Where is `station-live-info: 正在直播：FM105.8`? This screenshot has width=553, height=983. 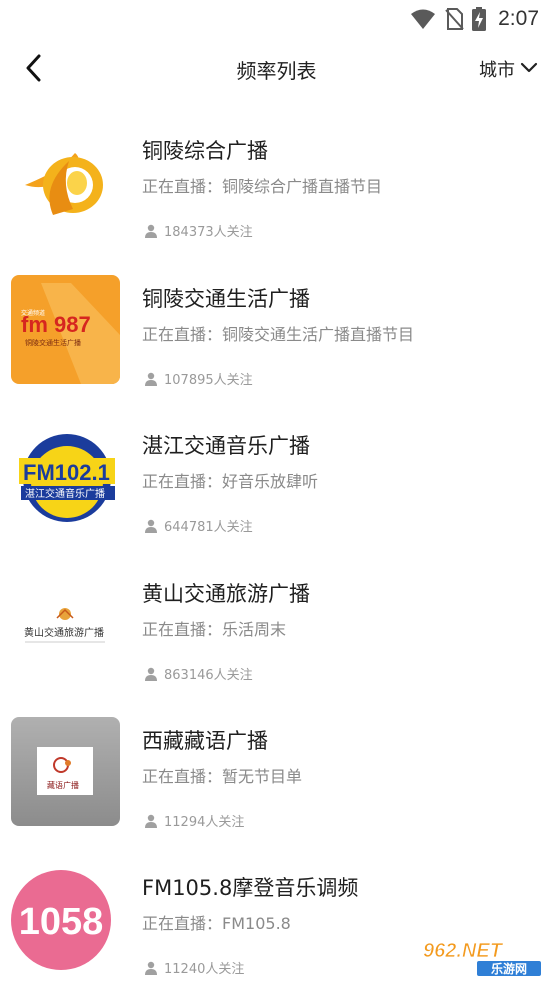
station-live-info: 正在直播：FM105.8 is located at coordinates (216, 922).